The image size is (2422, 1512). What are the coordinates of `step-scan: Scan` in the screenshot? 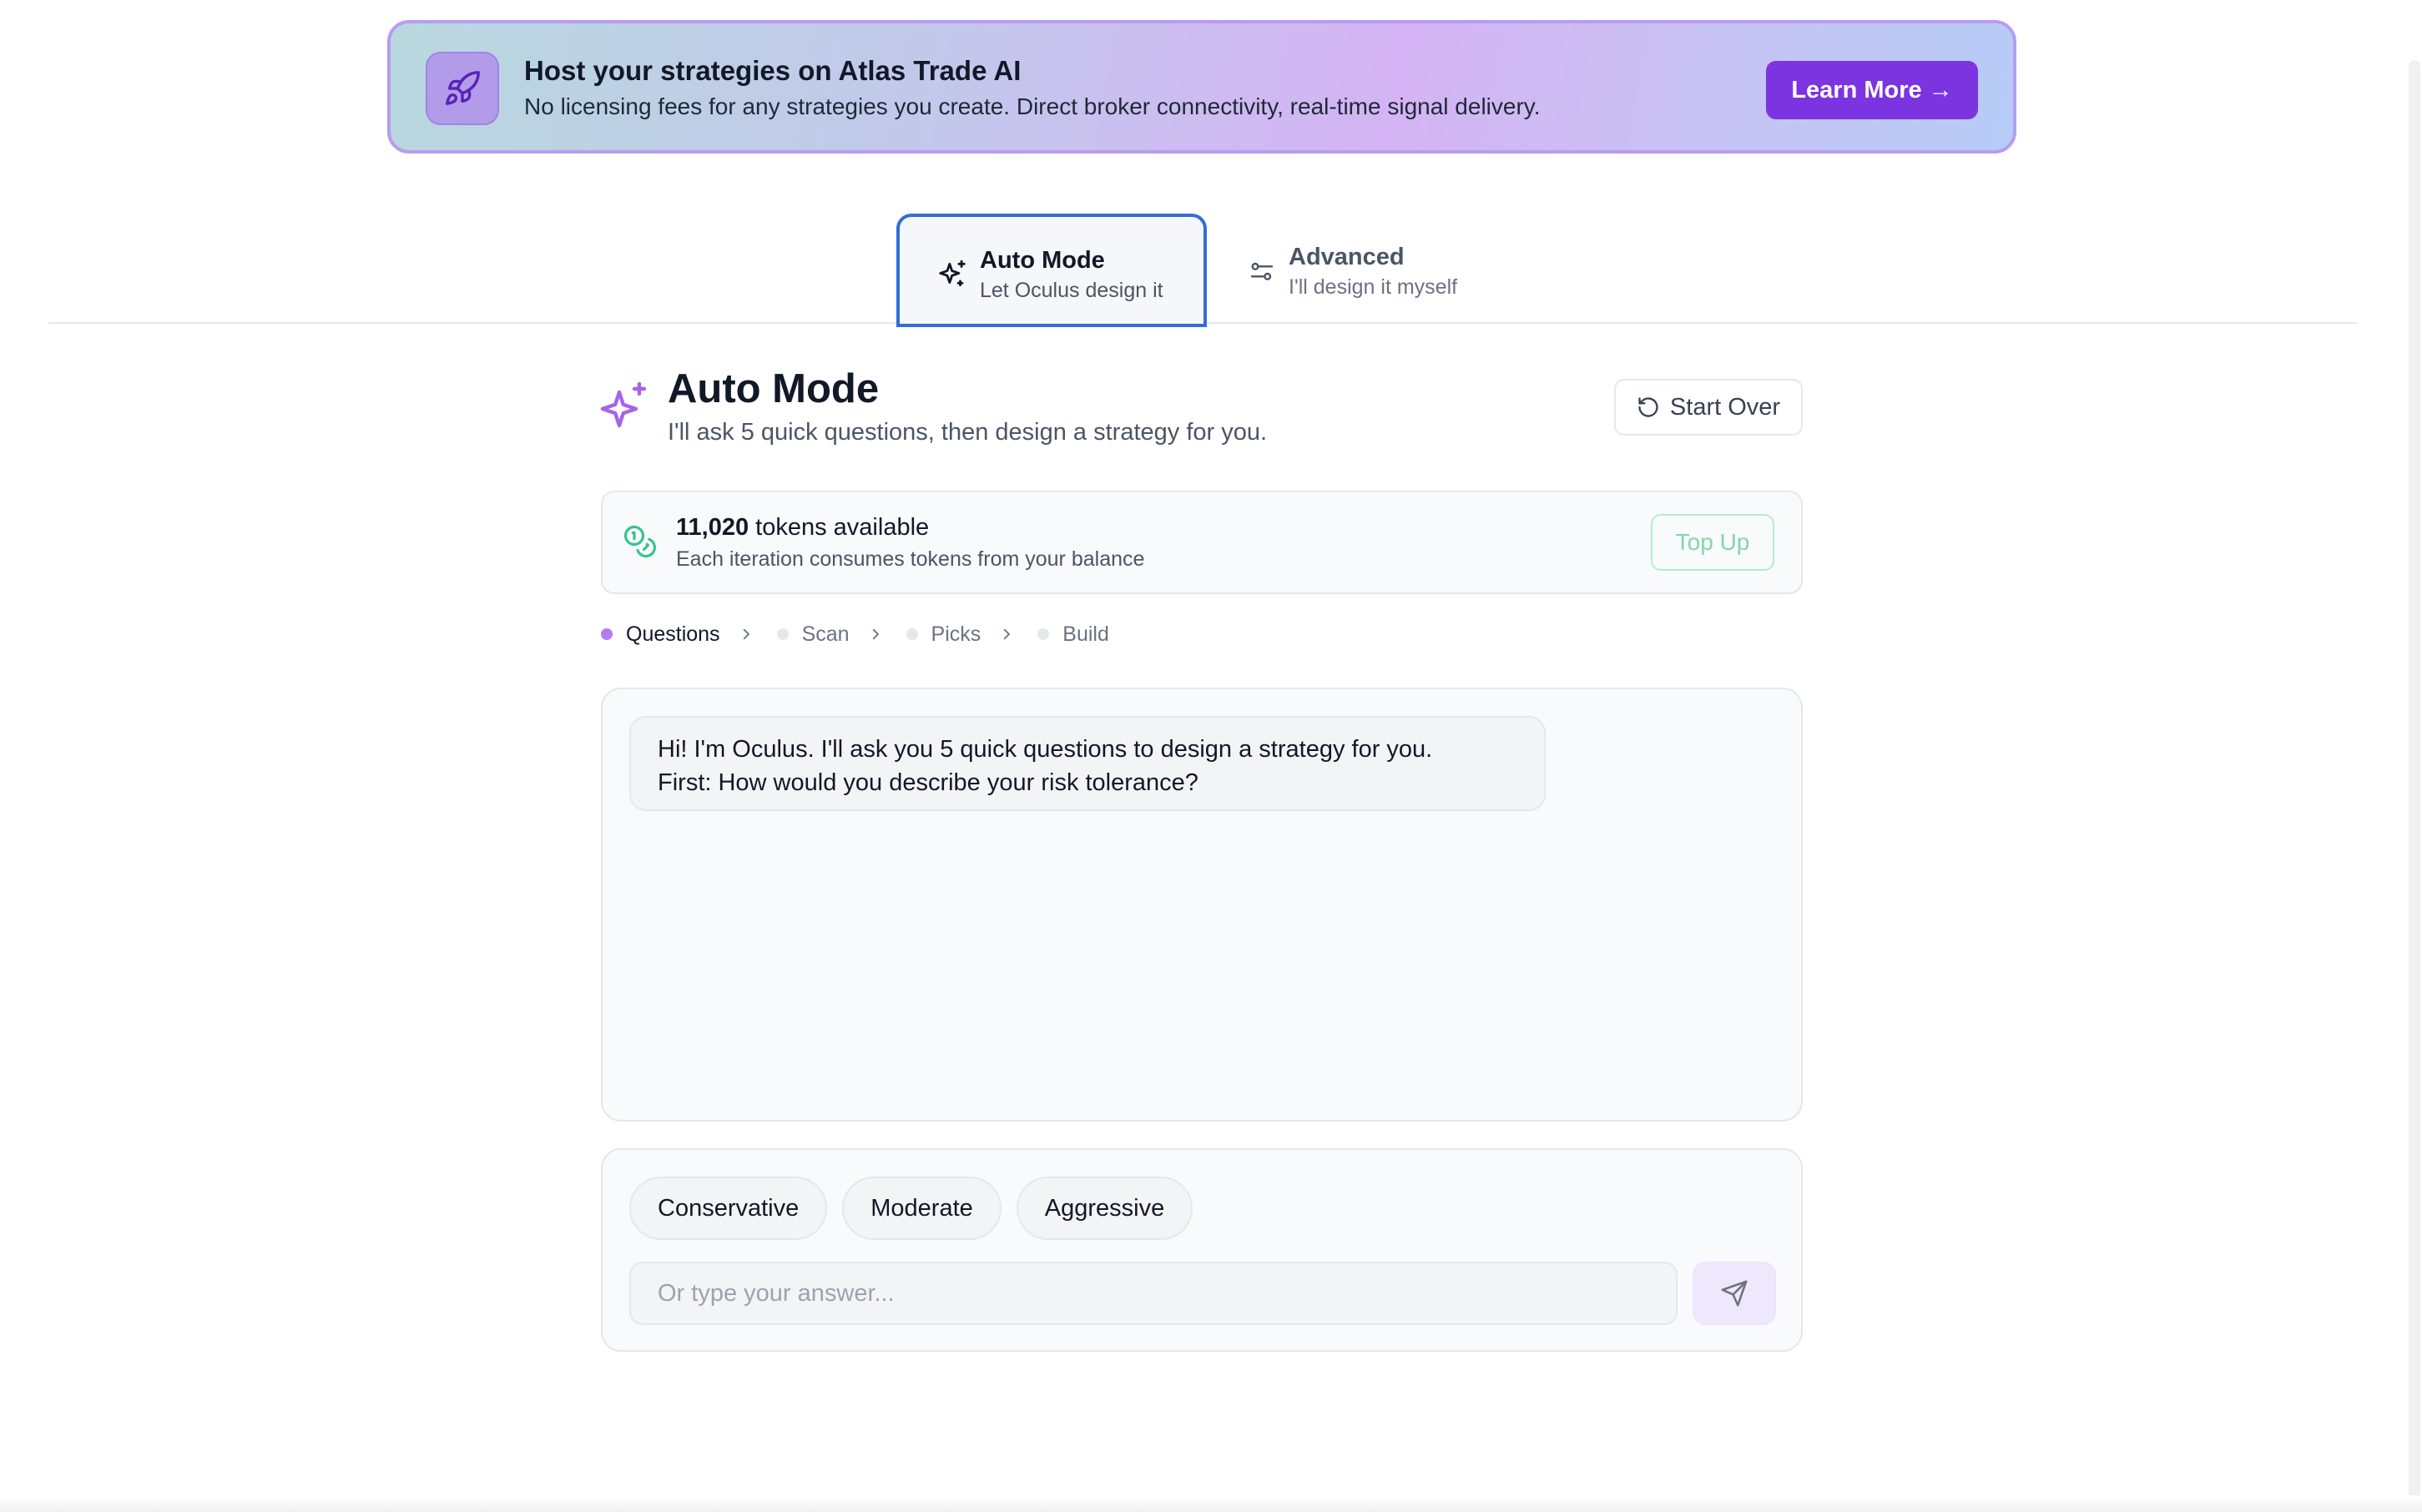 It's located at (813, 634).